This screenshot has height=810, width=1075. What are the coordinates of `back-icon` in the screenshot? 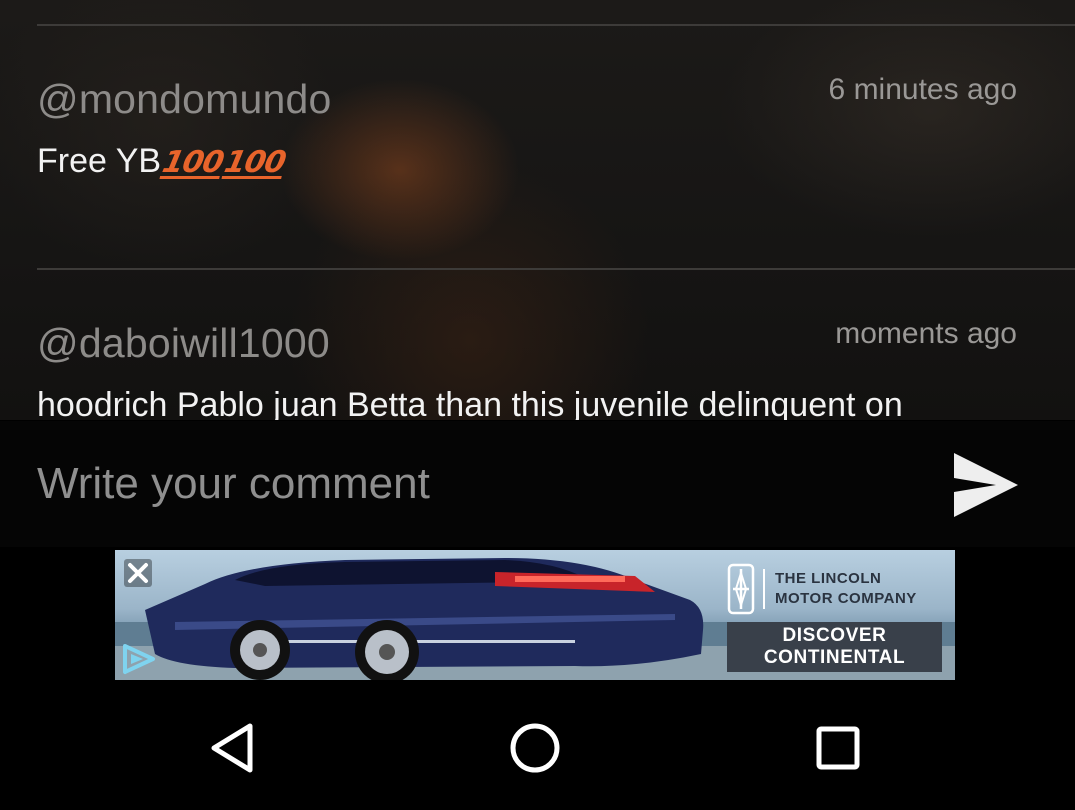 It's located at (232, 748).